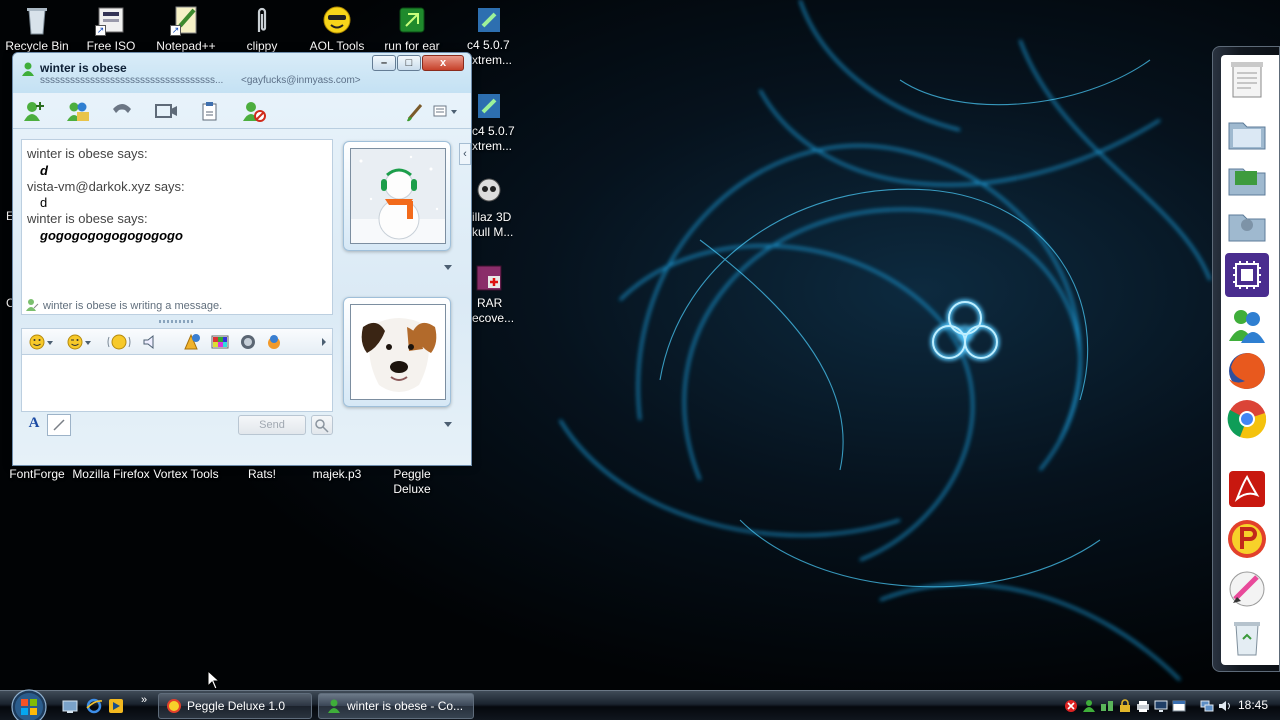 The width and height of the screenshot is (1280, 720). Describe the element at coordinates (70, 706) in the screenshot. I see `show-desktop-icon` at that location.